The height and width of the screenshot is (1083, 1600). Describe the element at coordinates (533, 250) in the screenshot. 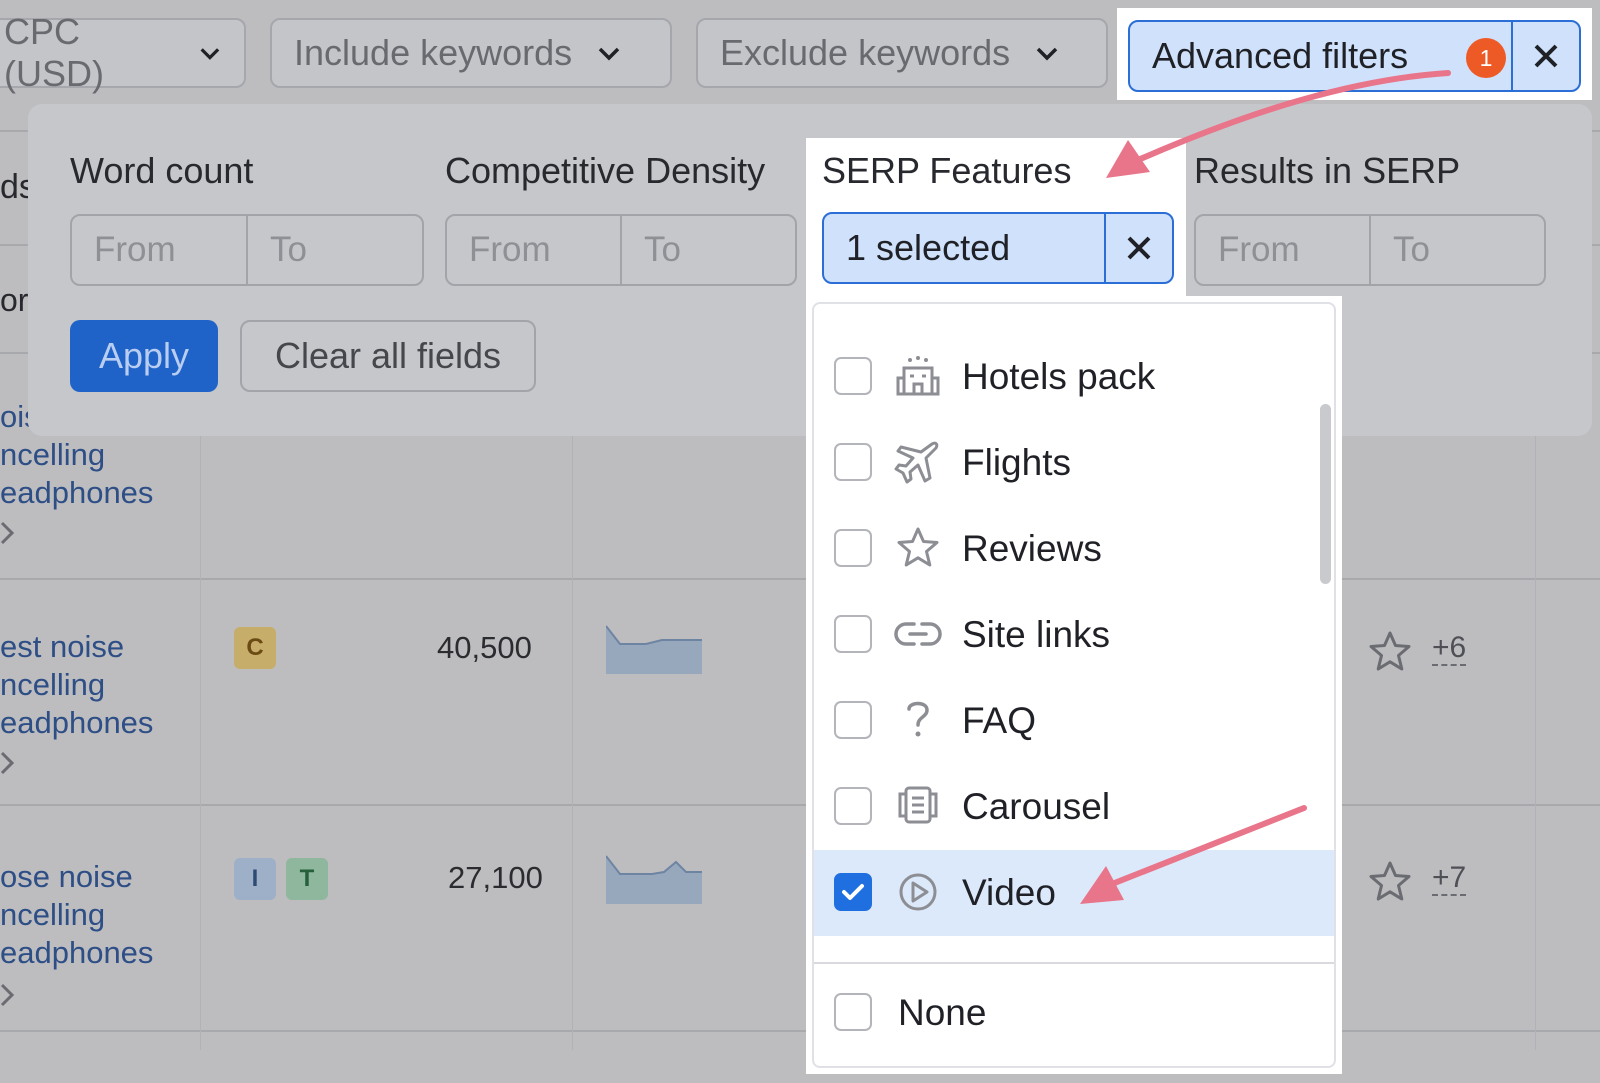

I see `competitive-density-from-input: From` at that location.